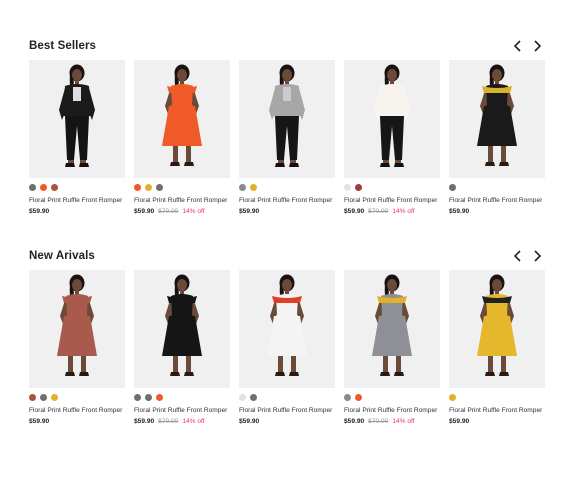 Image resolution: width=570 pixels, height=500 pixels. What do you see at coordinates (527, 46) in the screenshot?
I see `carousel-nav` at bounding box center [527, 46].